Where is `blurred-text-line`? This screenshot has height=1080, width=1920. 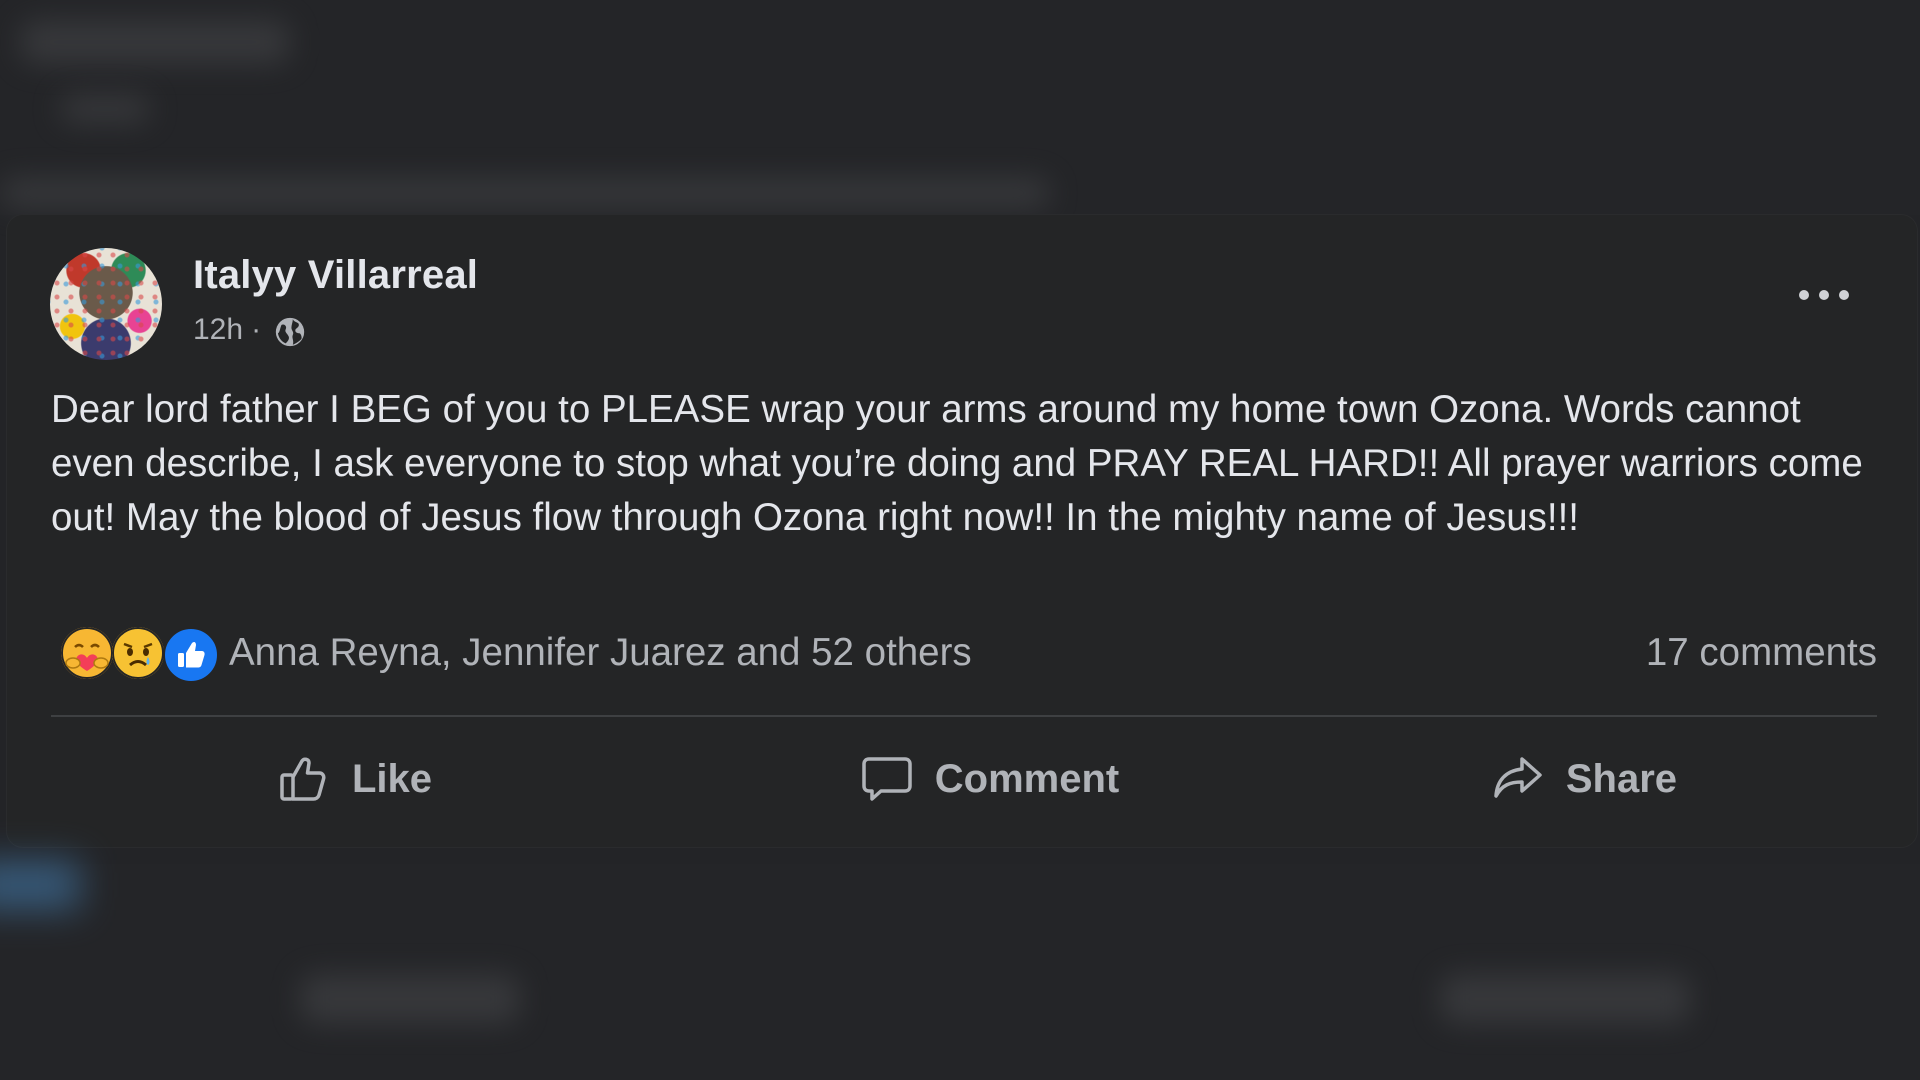 blurred-text-line is located at coordinates (525, 193).